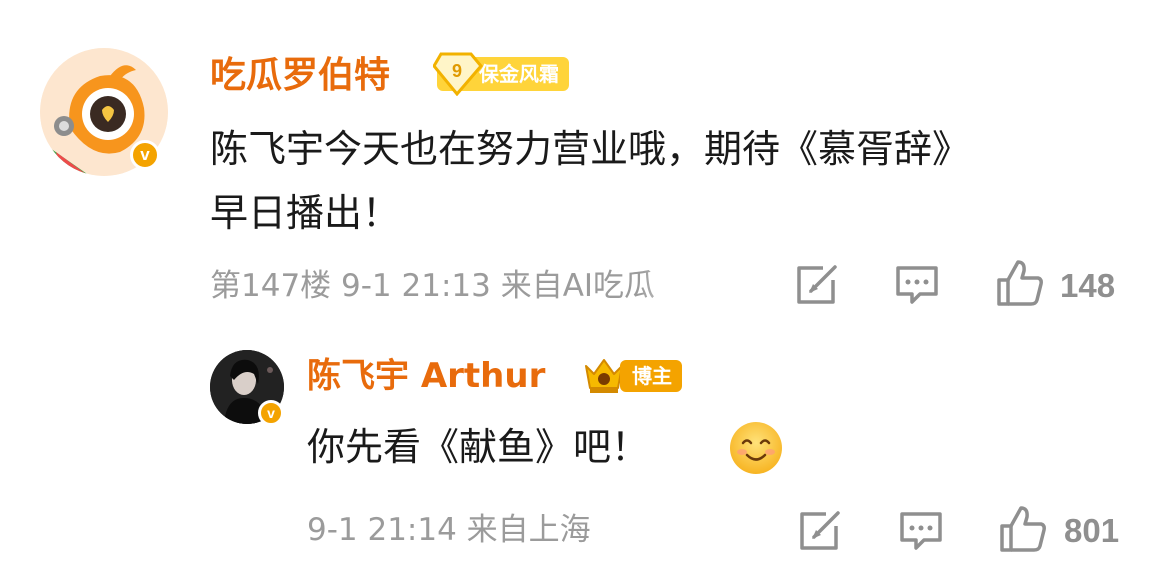 This screenshot has height=585, width=1170. Describe the element at coordinates (426, 376) in the screenshot. I see `username: 陈飞宇 Arthur` at that location.